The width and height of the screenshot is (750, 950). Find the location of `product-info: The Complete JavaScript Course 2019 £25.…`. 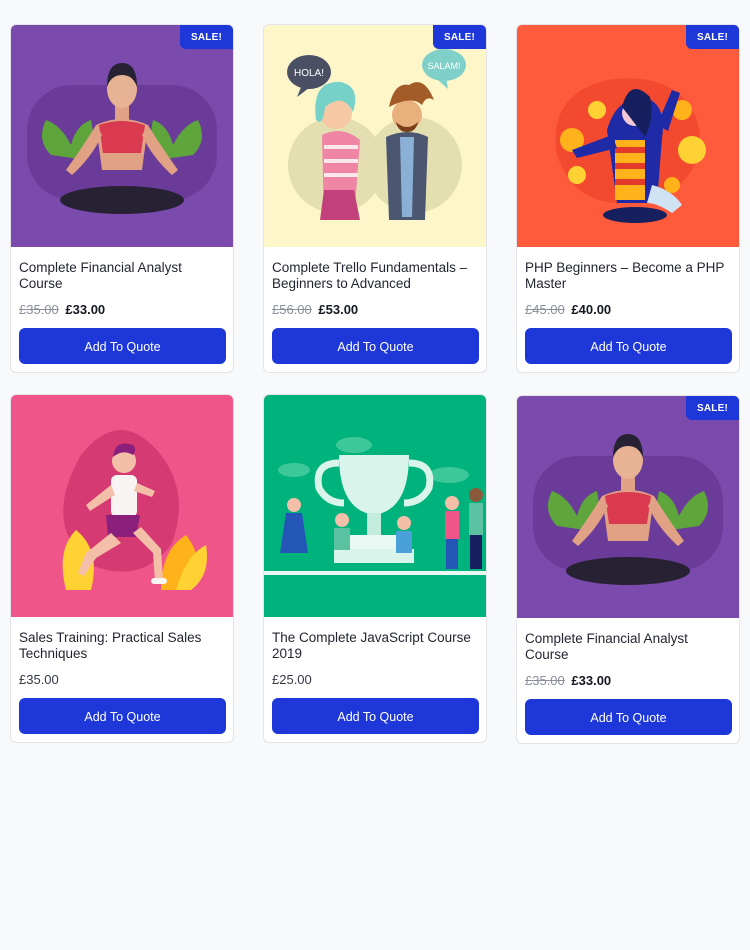

product-info: The Complete JavaScript Course 2019 £25.… is located at coordinates (375, 679).